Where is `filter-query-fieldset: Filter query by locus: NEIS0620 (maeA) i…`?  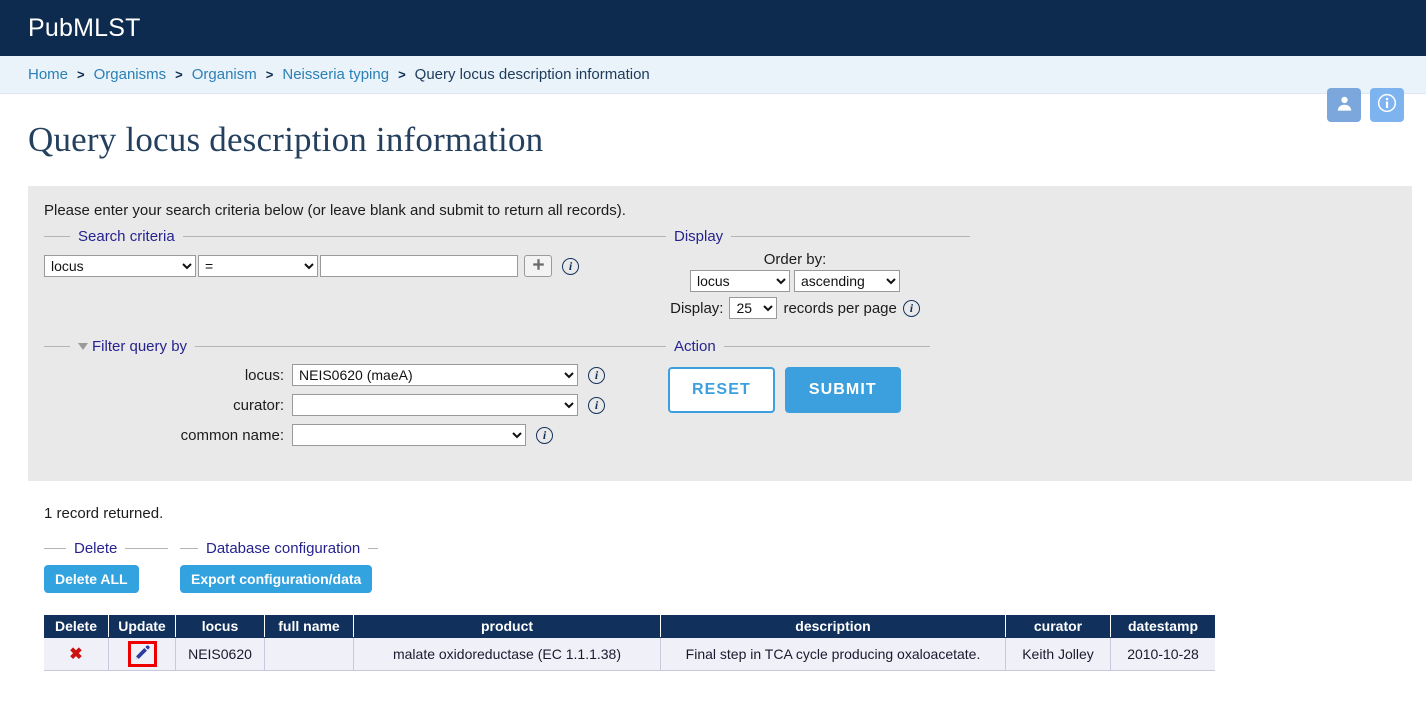 filter-query-fieldset: Filter query by locus: NEIS0620 (maeA) i… is located at coordinates (344, 392).